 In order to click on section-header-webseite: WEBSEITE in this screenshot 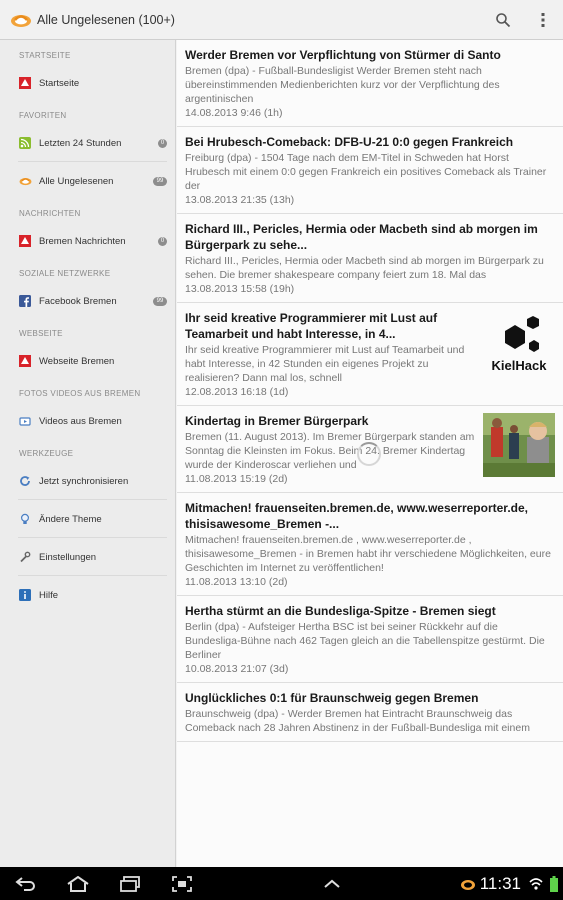, I will do `click(41, 333)`.